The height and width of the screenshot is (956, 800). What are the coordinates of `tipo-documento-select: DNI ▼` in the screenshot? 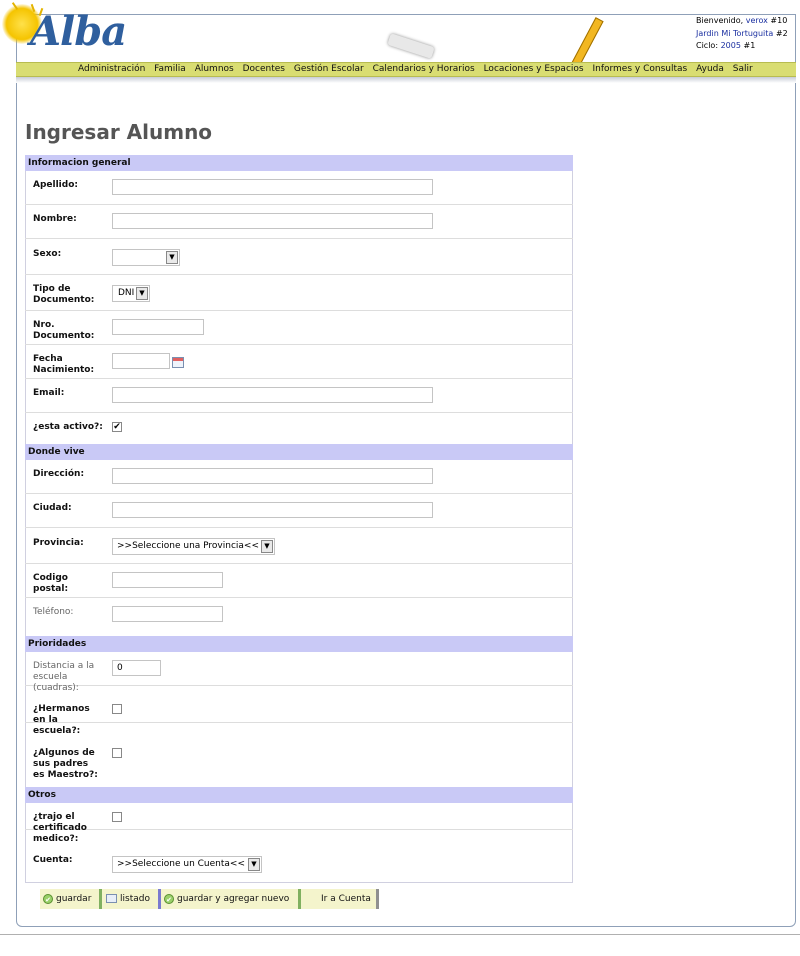 It's located at (131, 293).